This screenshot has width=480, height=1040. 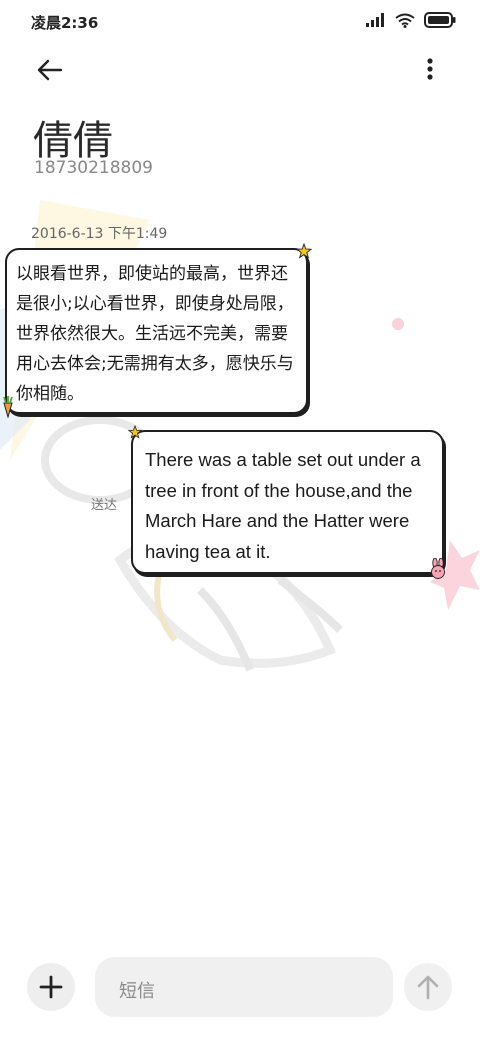 I want to click on more-options-button, so click(x=430, y=70).